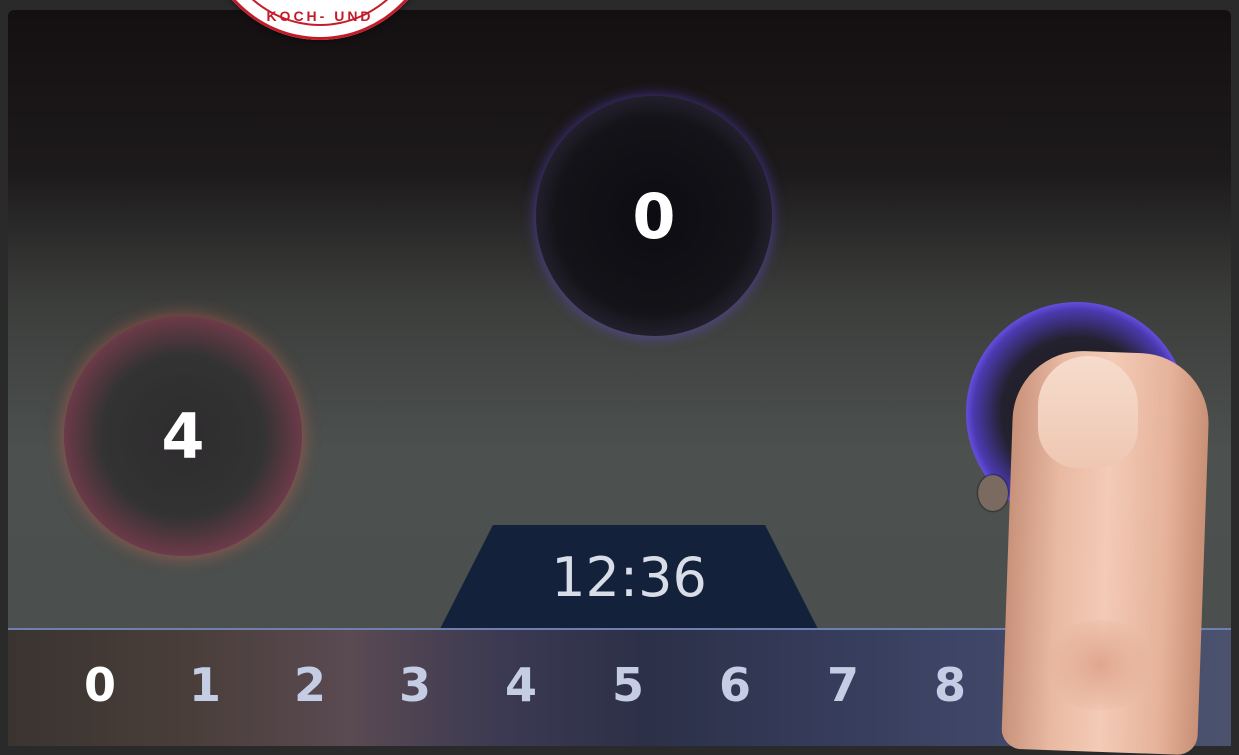  I want to click on knuckle-shading, so click(1100, 665).